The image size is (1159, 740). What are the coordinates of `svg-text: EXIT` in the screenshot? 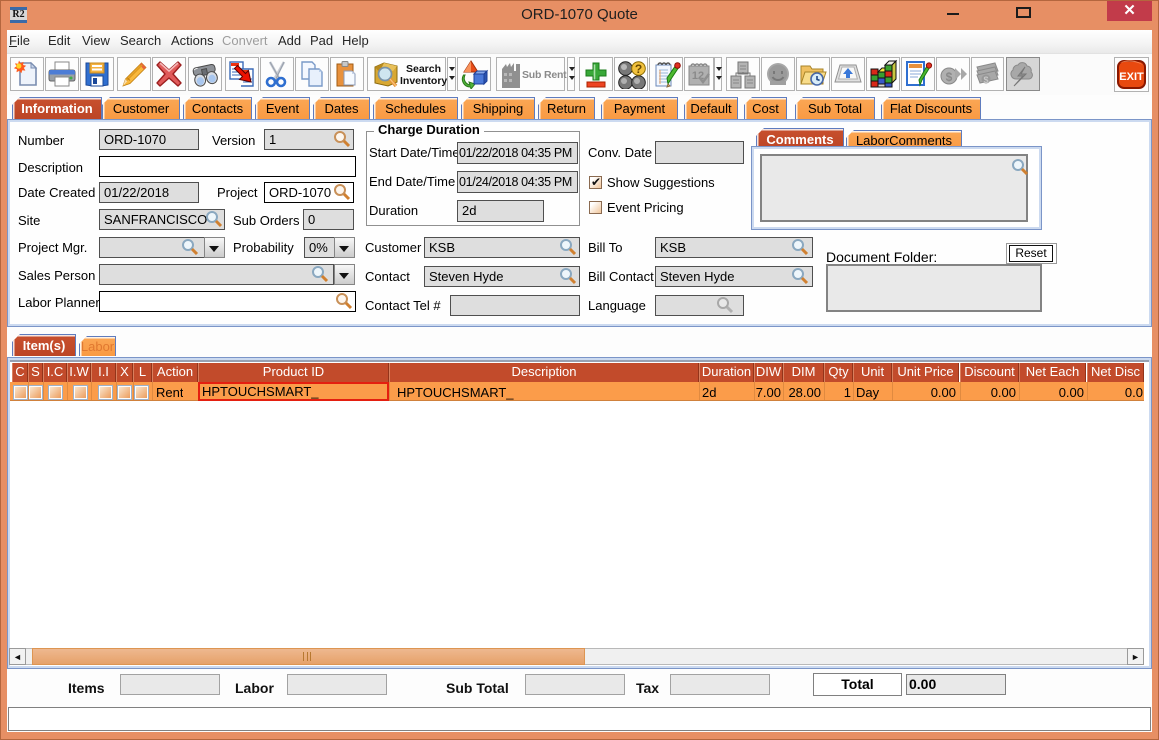 It's located at (1131, 77).